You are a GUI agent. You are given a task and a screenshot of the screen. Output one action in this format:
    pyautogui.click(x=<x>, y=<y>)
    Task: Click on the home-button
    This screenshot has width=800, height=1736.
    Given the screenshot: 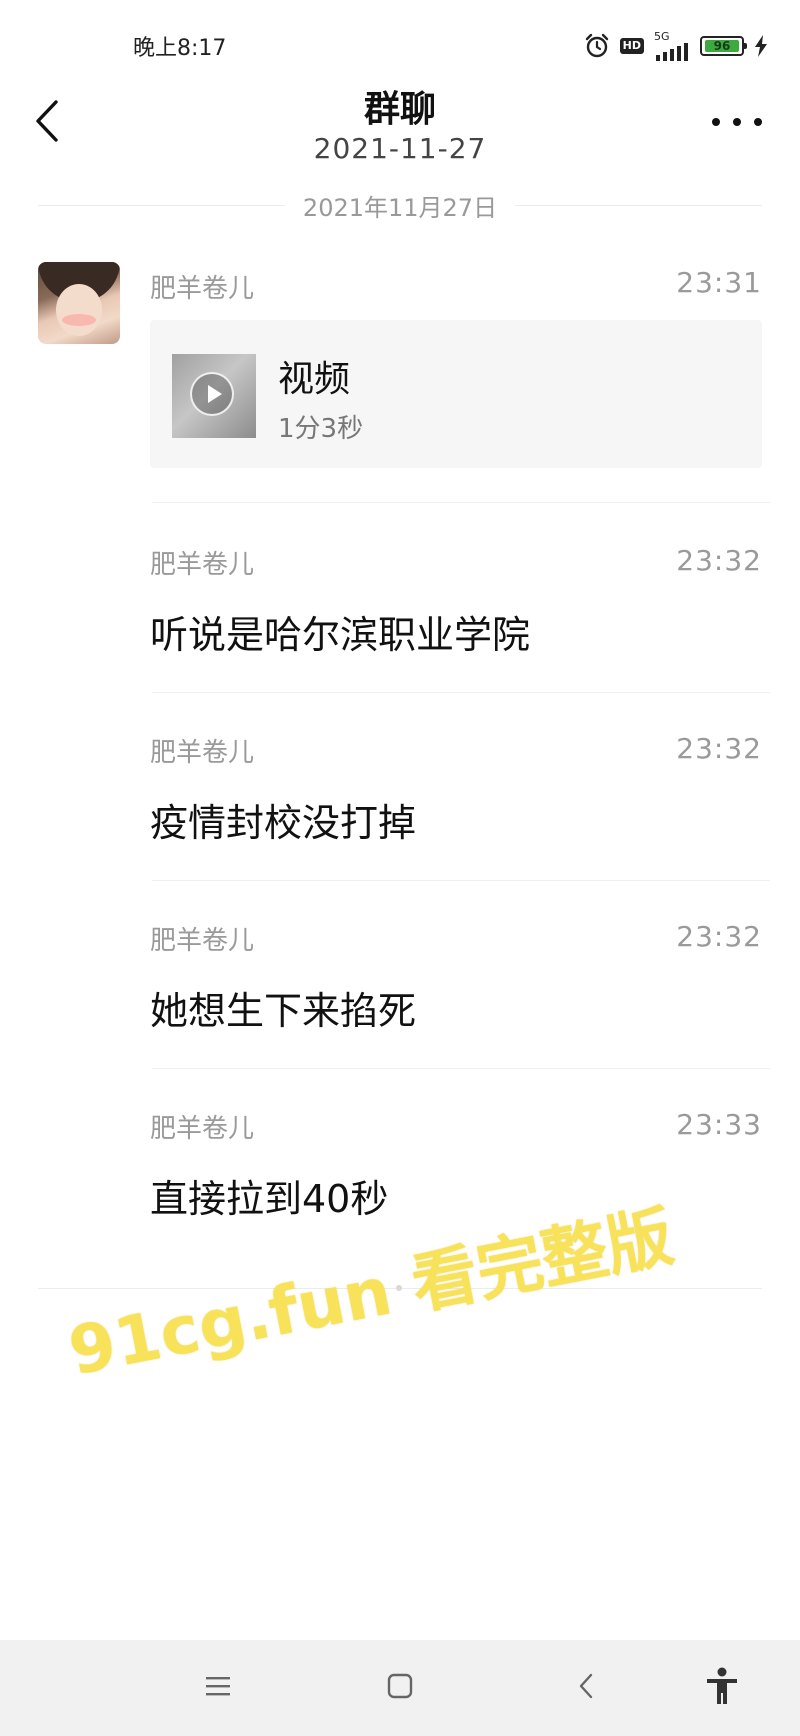 What is the action you would take?
    pyautogui.click(x=400, y=1688)
    